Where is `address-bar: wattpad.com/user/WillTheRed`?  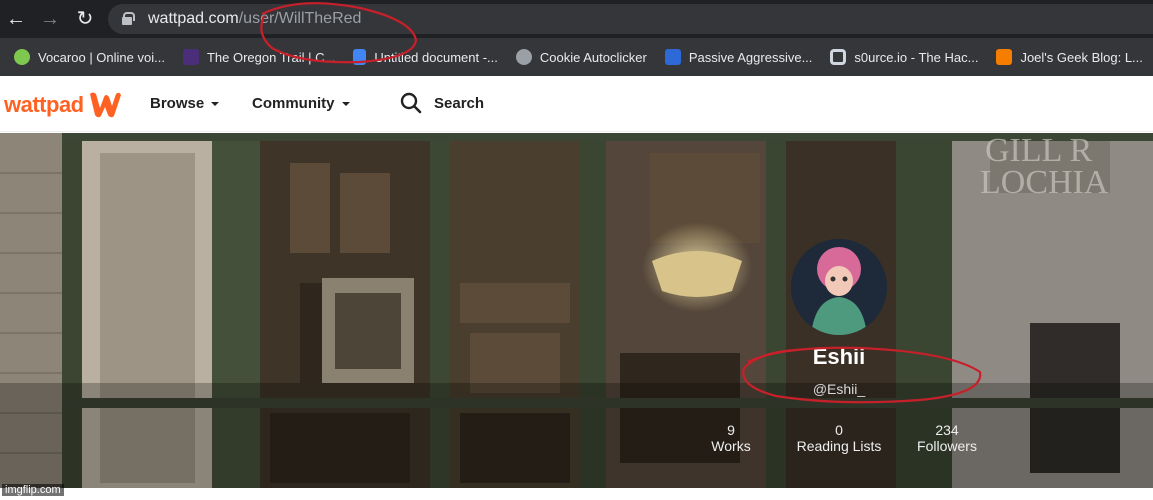 address-bar: wattpad.com/user/WillTheRed is located at coordinates (630, 19).